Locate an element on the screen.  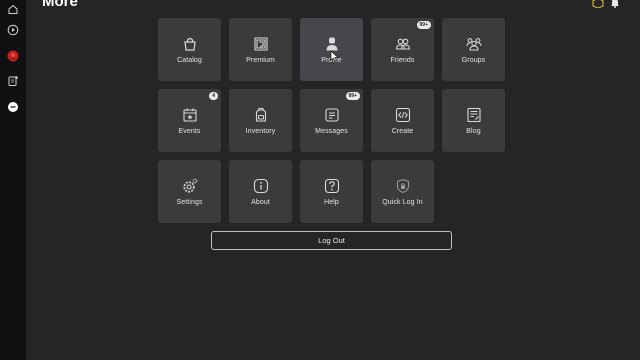
tile-label: Friends is located at coordinates (402, 60).